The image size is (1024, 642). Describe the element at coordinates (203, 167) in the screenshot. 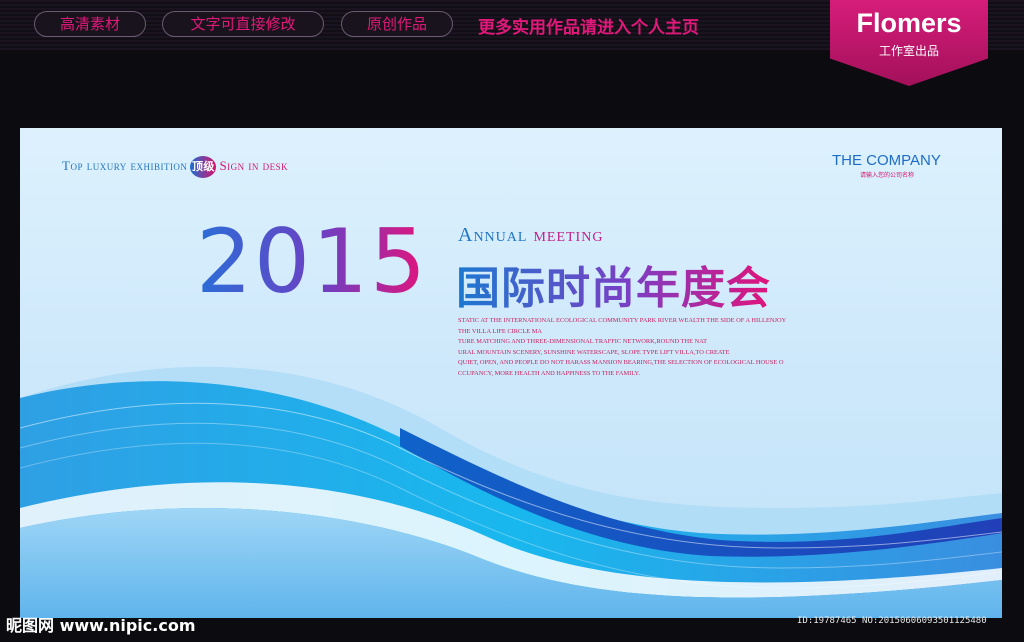

I see `top-badge: 顶级` at that location.